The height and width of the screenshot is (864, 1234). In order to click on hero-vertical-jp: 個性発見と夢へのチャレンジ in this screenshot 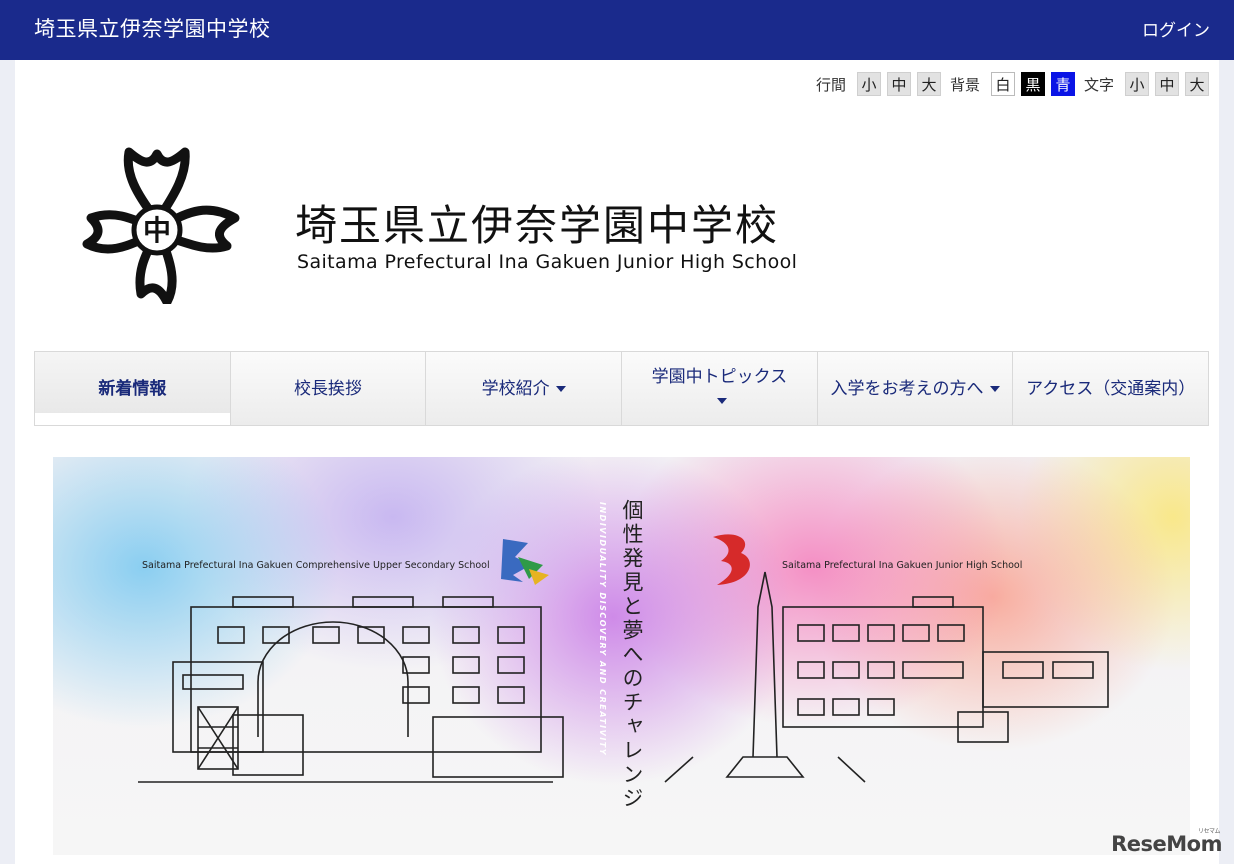, I will do `click(632, 655)`.